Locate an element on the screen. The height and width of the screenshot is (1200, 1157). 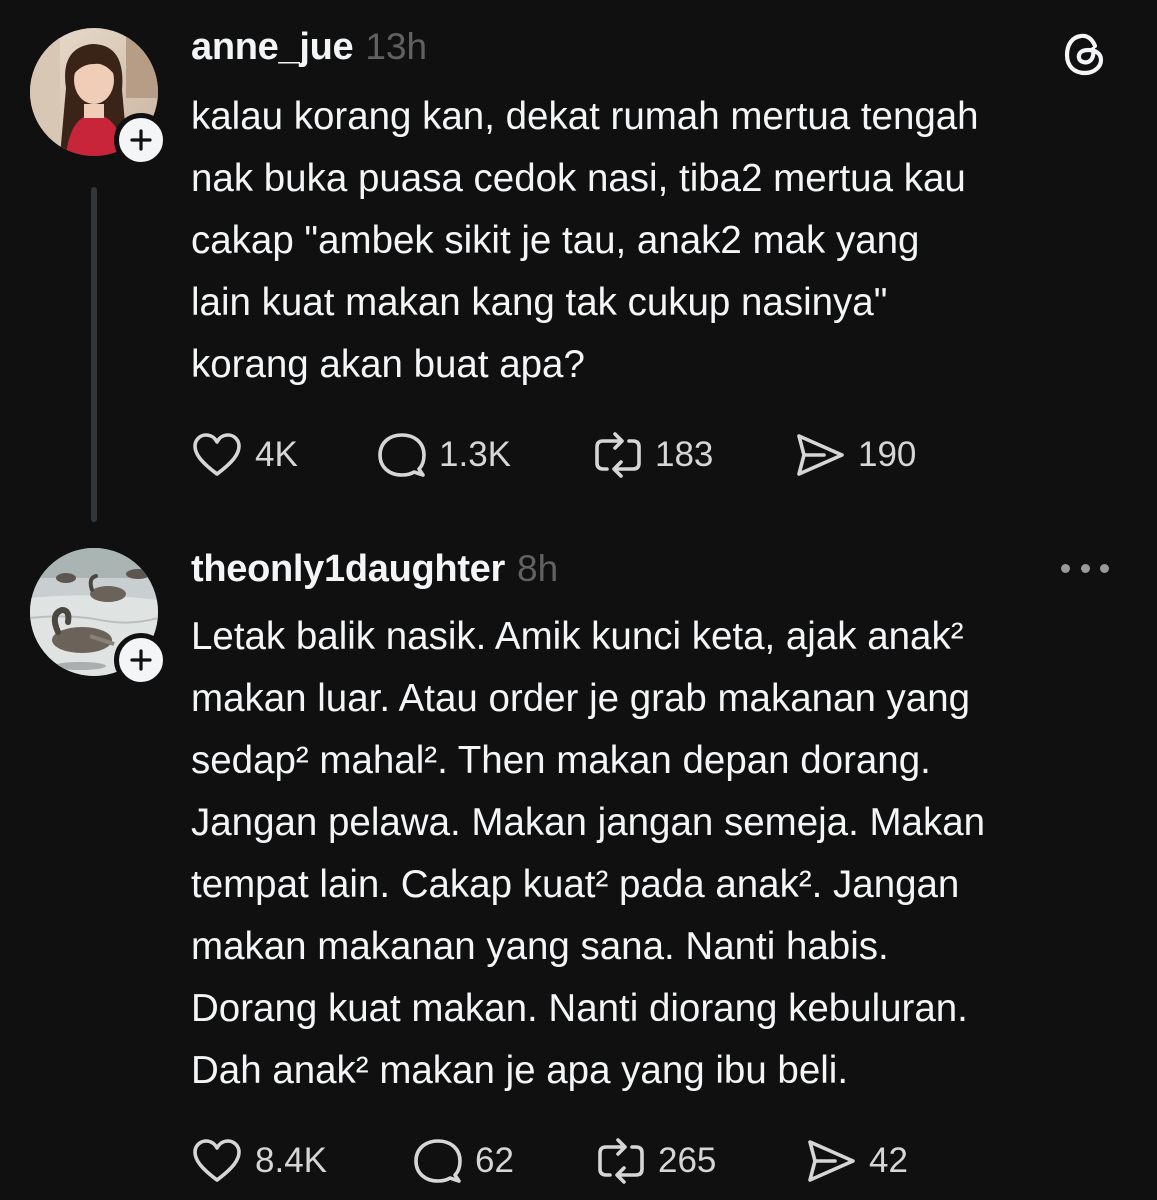
like-button: 4K is located at coordinates (244, 455).